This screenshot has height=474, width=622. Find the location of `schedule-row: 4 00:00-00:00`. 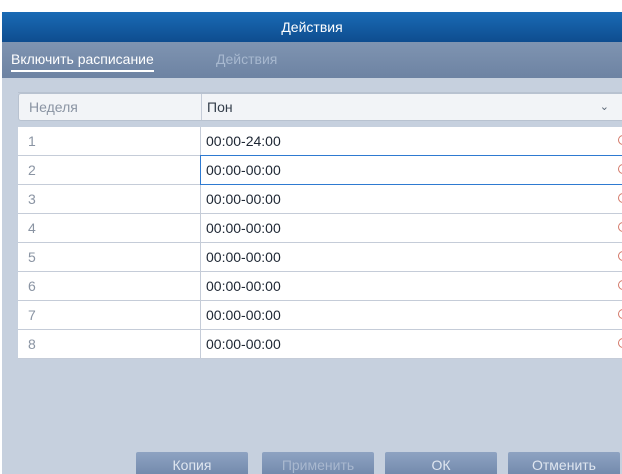

schedule-row: 4 00:00-00:00 is located at coordinates (320, 228).